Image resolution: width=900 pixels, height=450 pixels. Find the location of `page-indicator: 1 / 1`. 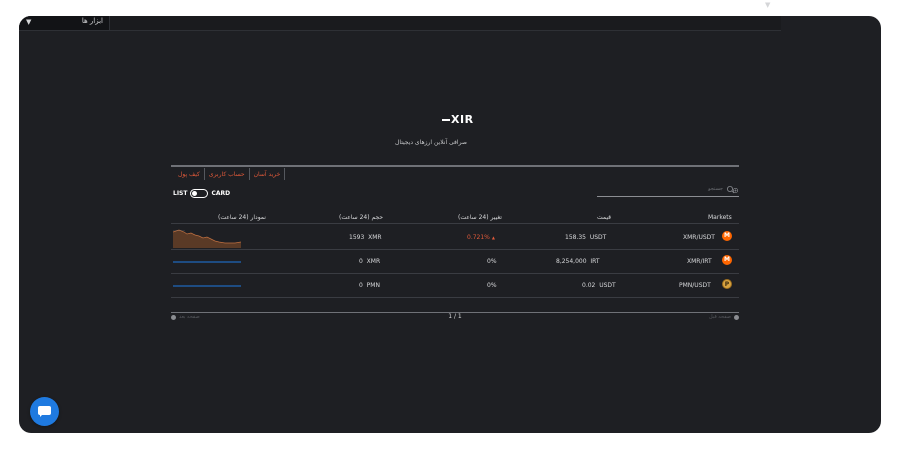

page-indicator: 1 / 1 is located at coordinates (455, 316).